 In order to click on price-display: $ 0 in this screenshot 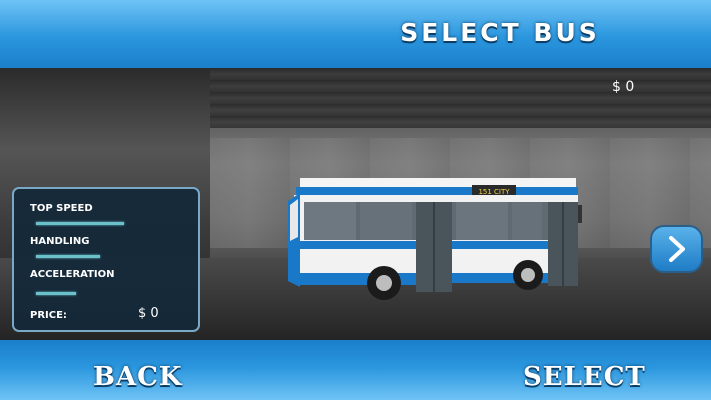, I will do `click(623, 87)`.